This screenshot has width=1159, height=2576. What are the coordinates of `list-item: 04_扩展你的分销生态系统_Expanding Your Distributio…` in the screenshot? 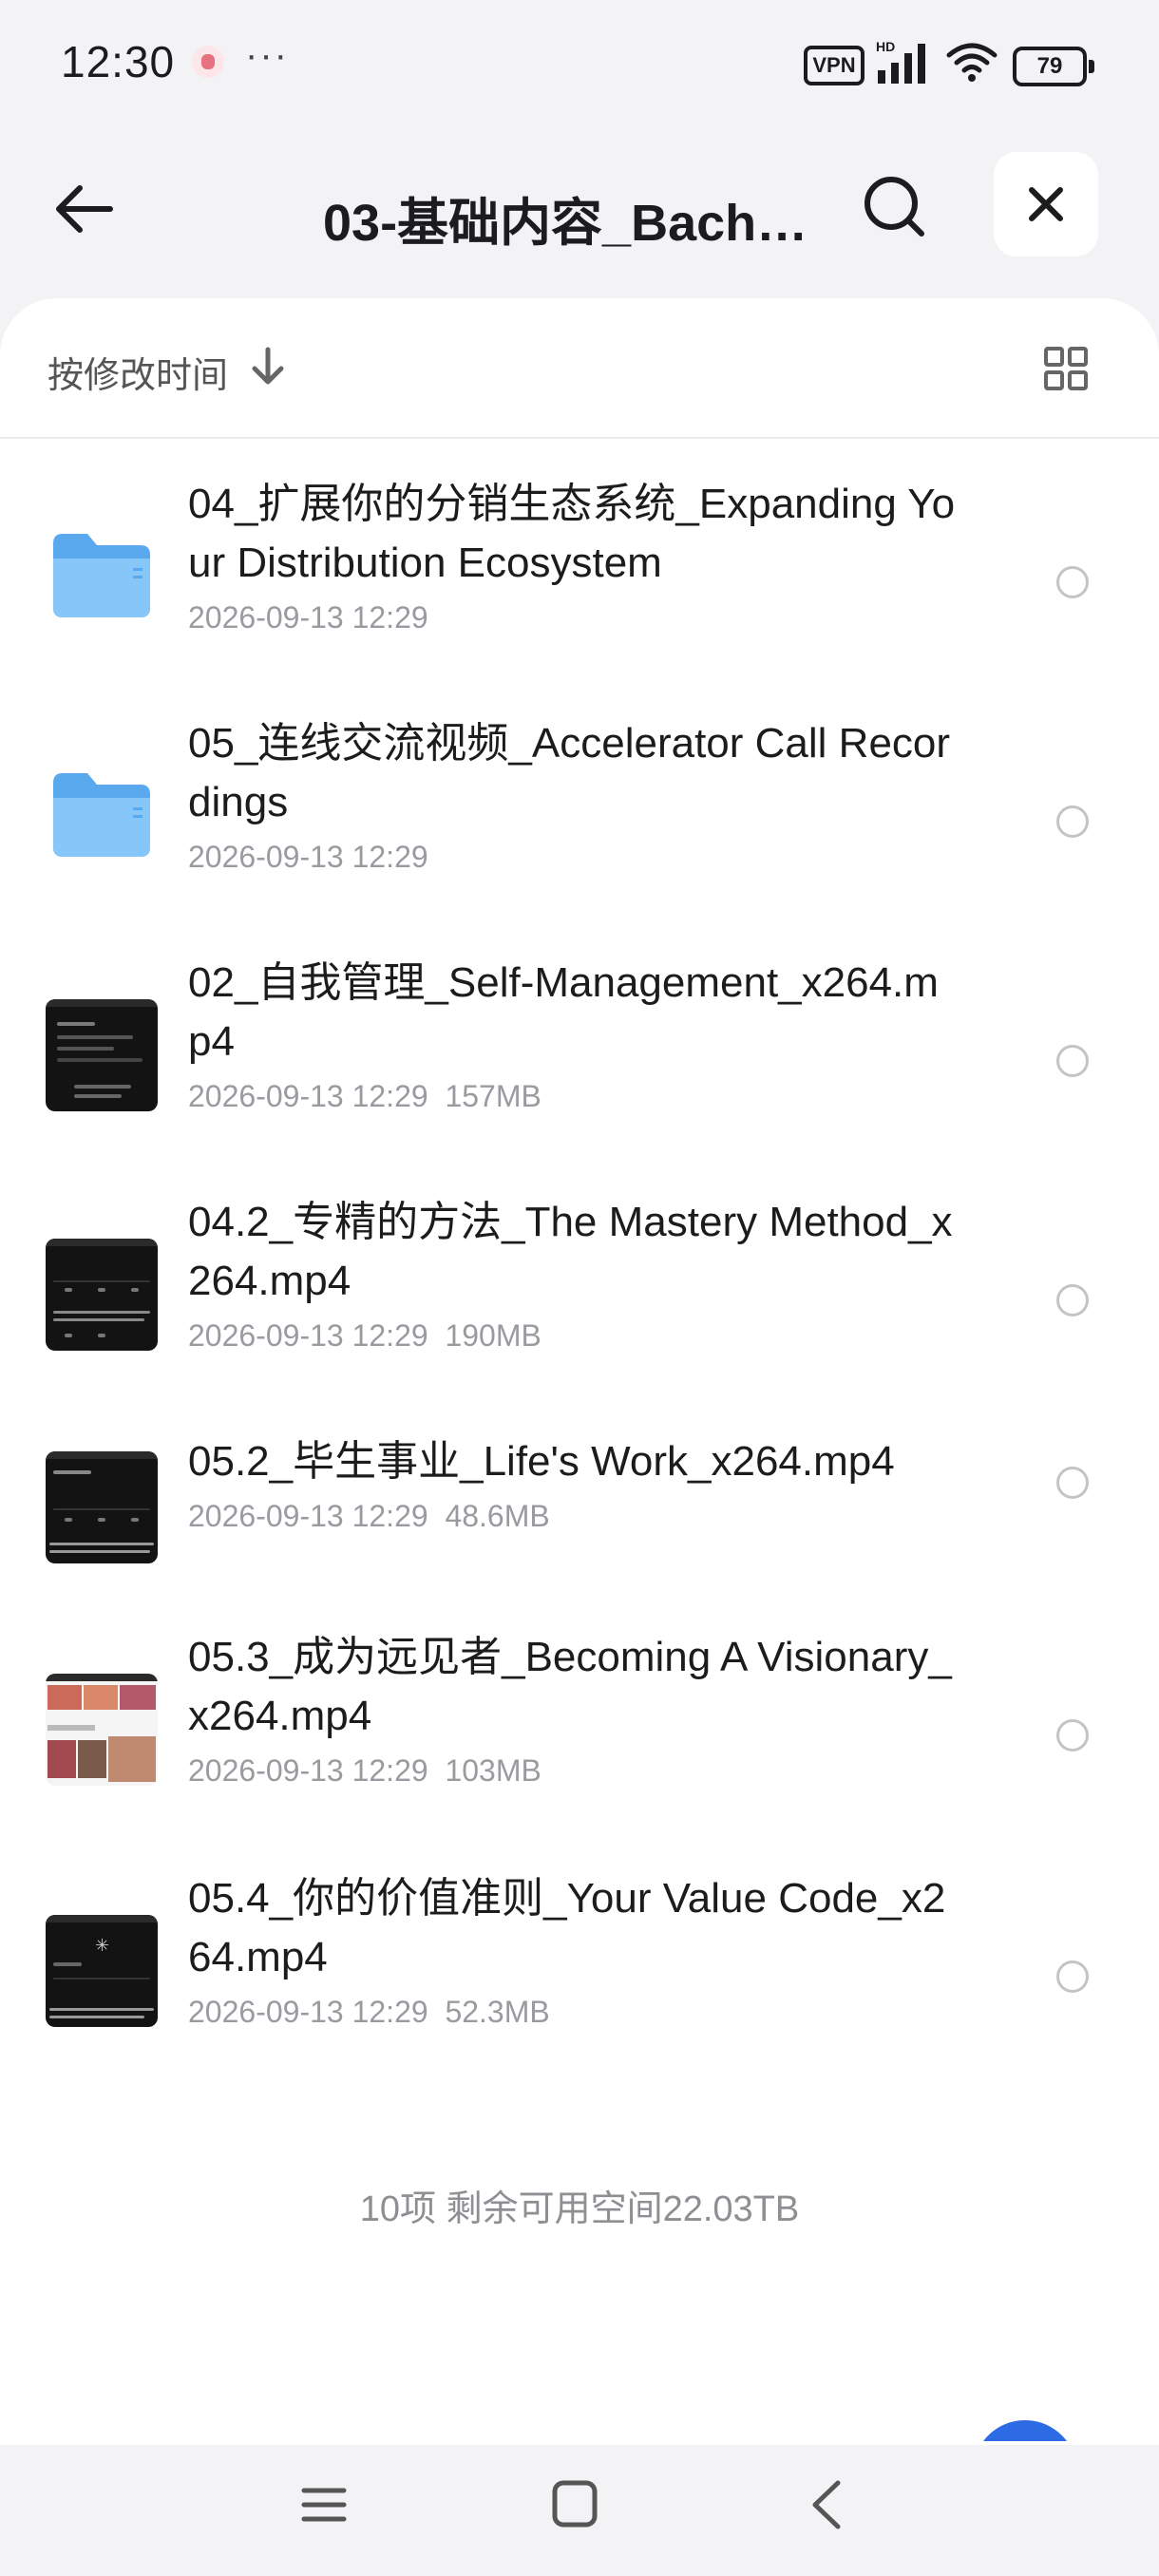 It's located at (579, 584).